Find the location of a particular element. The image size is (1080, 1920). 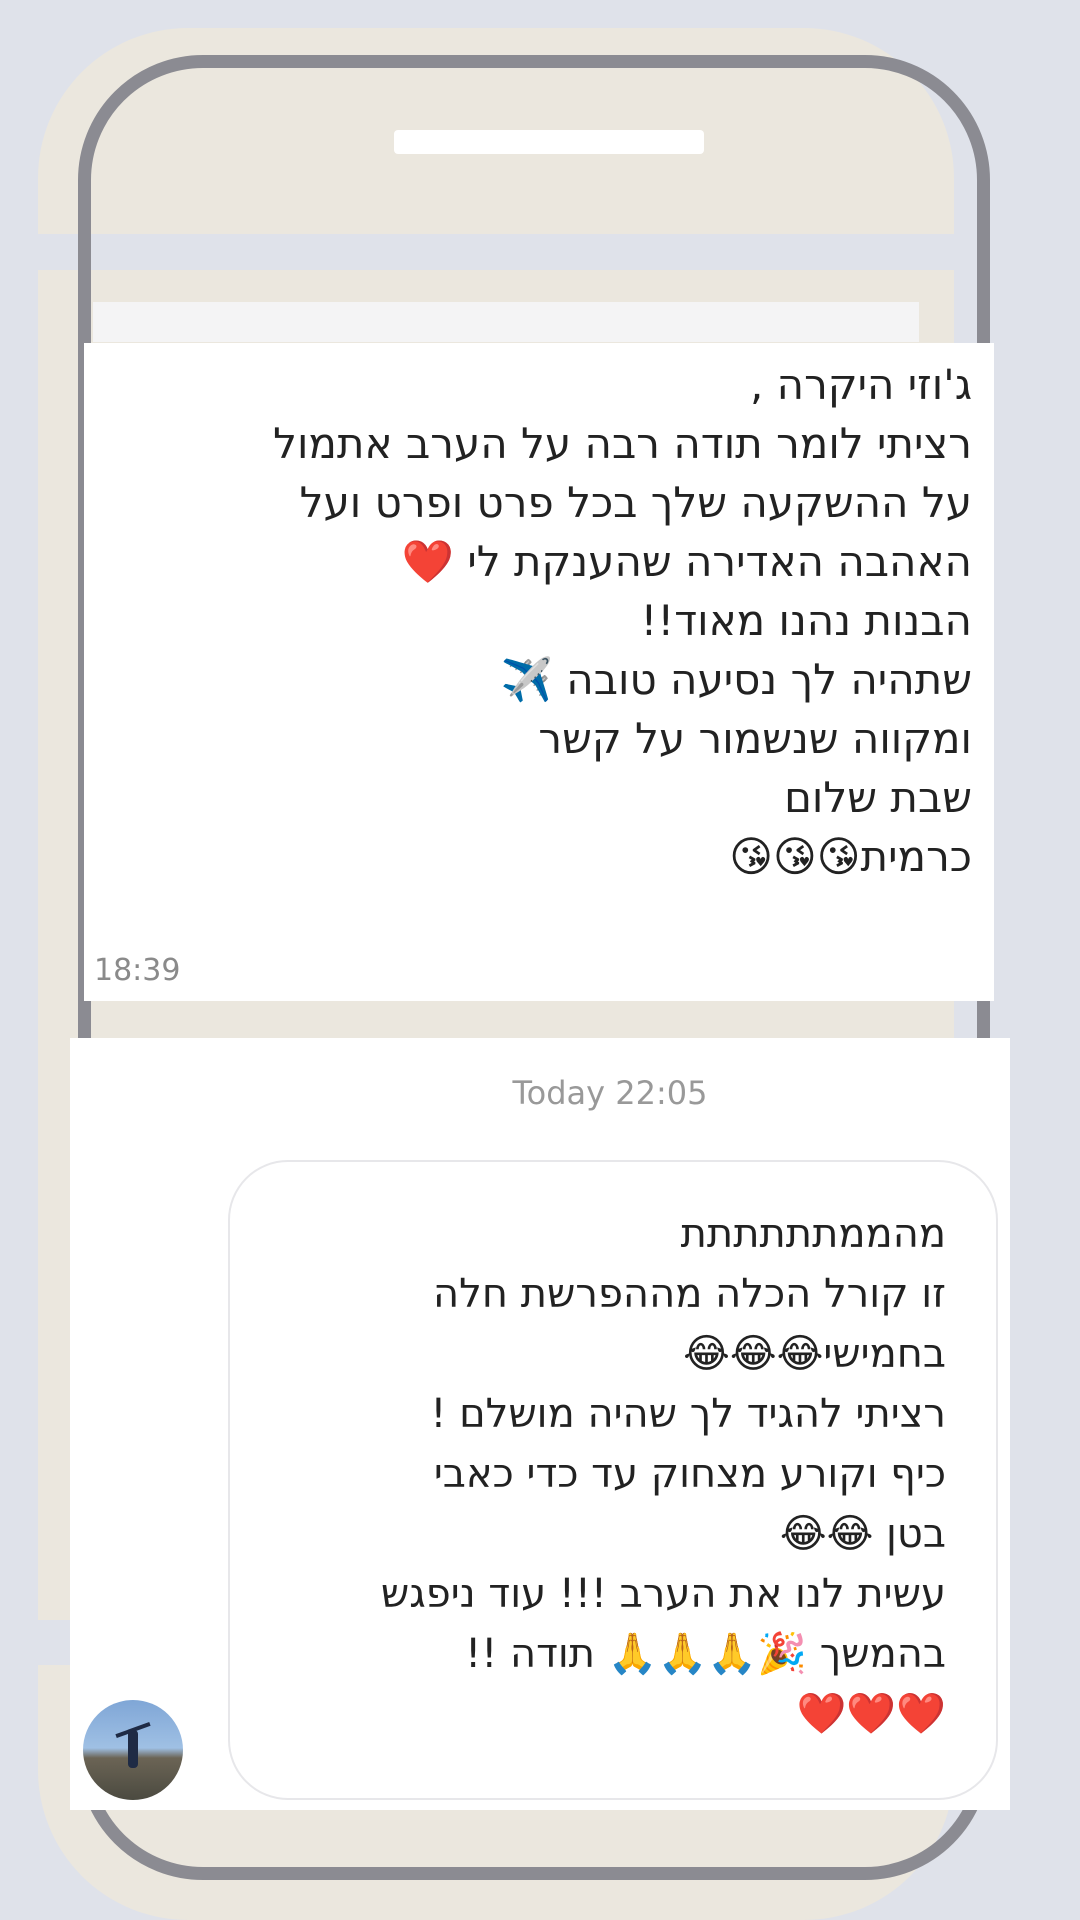

date-separator: Today 22:05 is located at coordinates (610, 1093).